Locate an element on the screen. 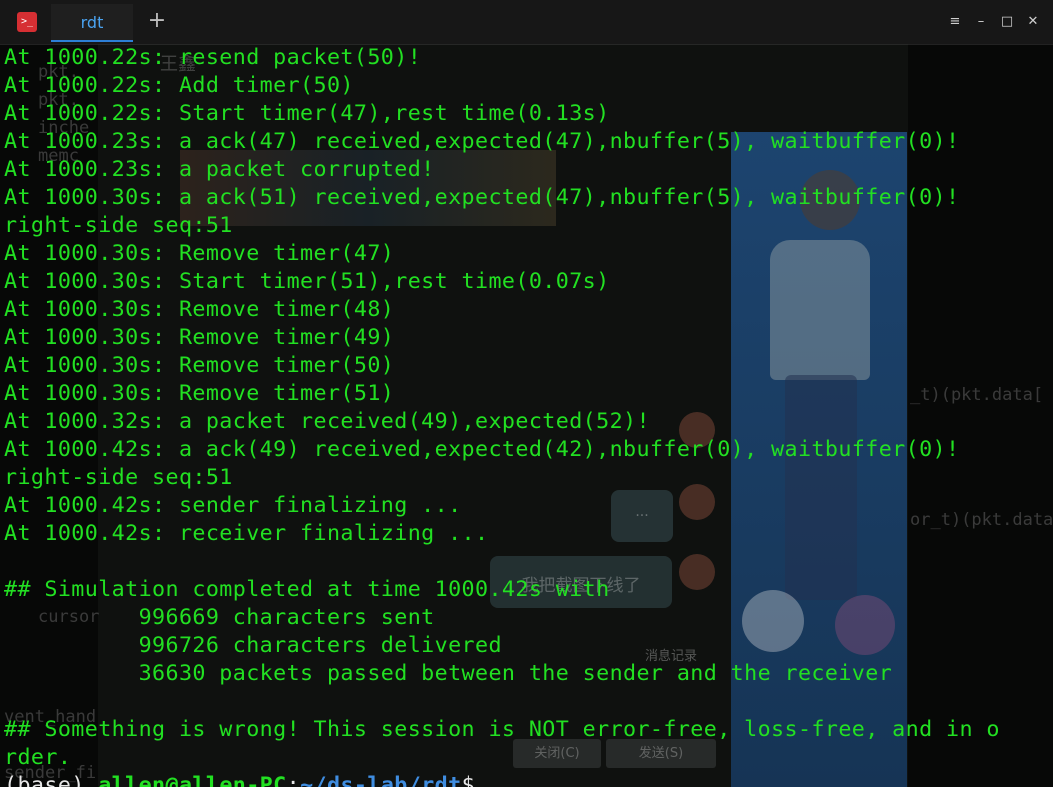 Image resolution: width=1053 pixels, height=787 pixels. menu-icon: ≡ is located at coordinates (955, 22).